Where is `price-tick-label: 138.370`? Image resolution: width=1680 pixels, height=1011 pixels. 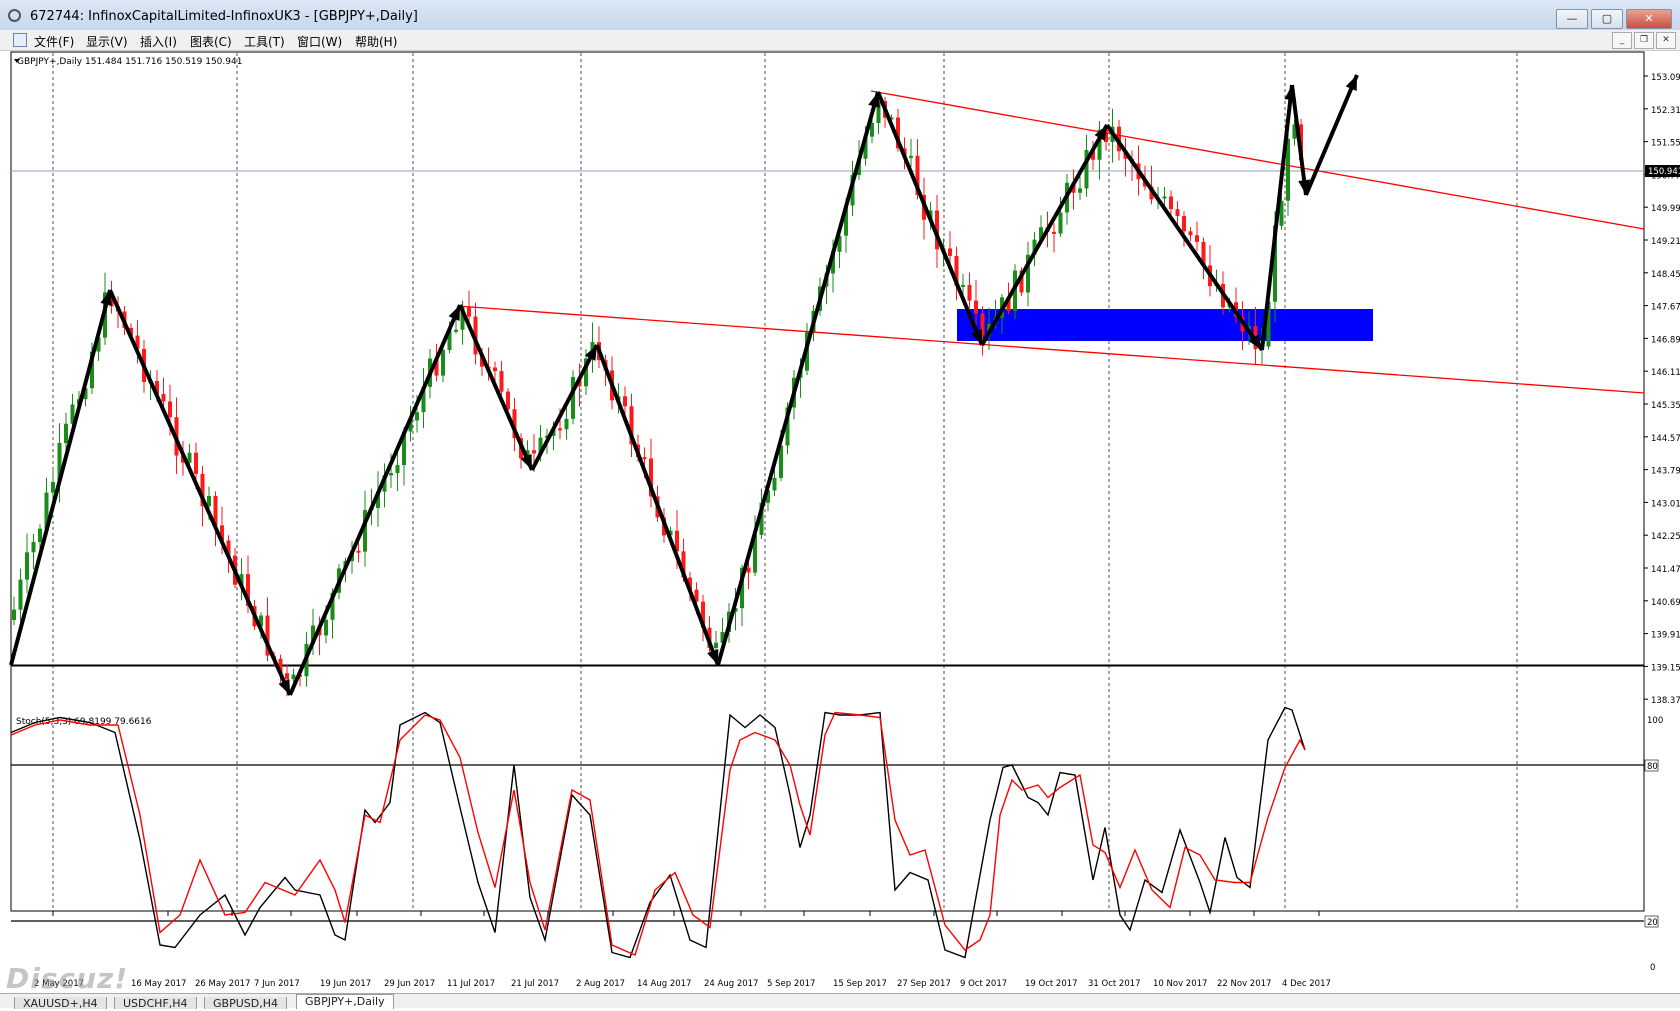 price-tick-label: 138.370 is located at coordinates (1665, 701).